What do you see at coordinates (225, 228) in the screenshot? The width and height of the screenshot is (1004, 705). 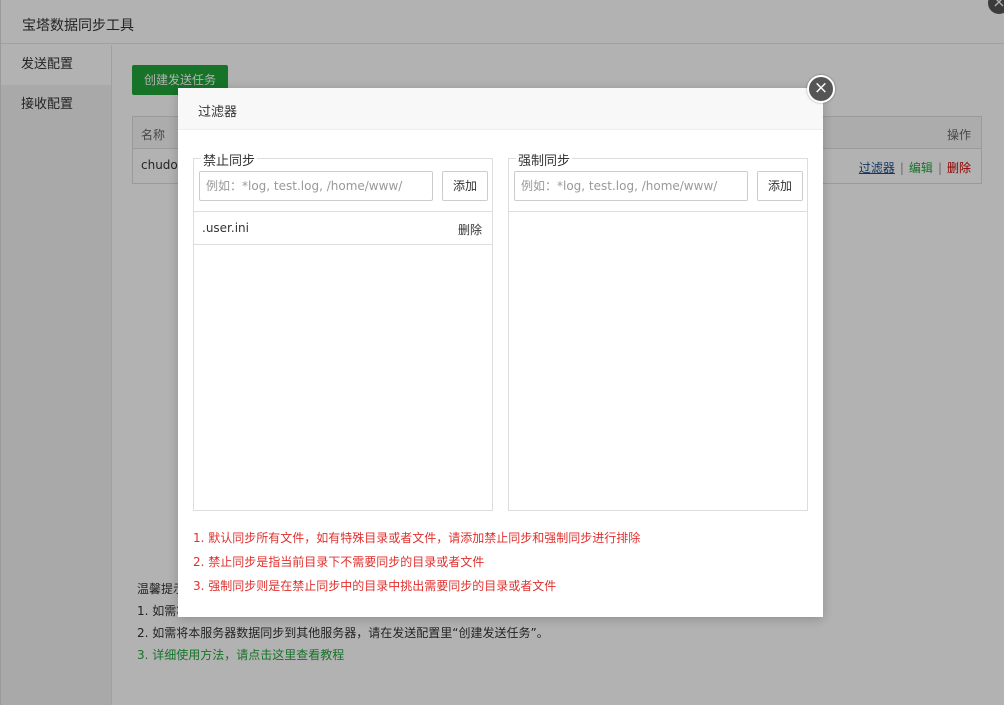 I see `exclude-item-name: .user.ini` at bounding box center [225, 228].